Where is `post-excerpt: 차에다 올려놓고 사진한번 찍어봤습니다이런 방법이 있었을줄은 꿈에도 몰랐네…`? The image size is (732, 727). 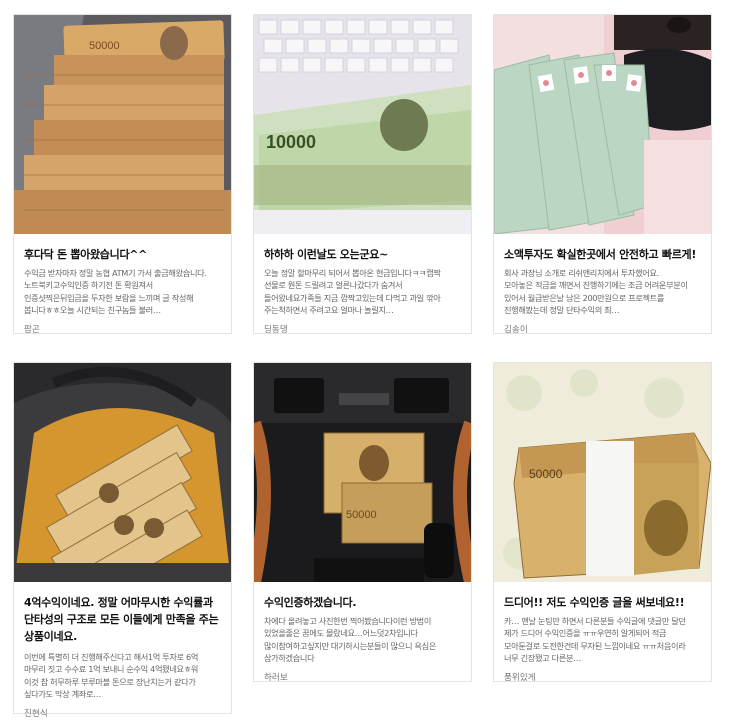 post-excerpt: 차에다 올려놓고 사진한번 찍어봤습니다이런 방법이 있었을줄은 꿈에도 몰랐네… is located at coordinates (350, 640).